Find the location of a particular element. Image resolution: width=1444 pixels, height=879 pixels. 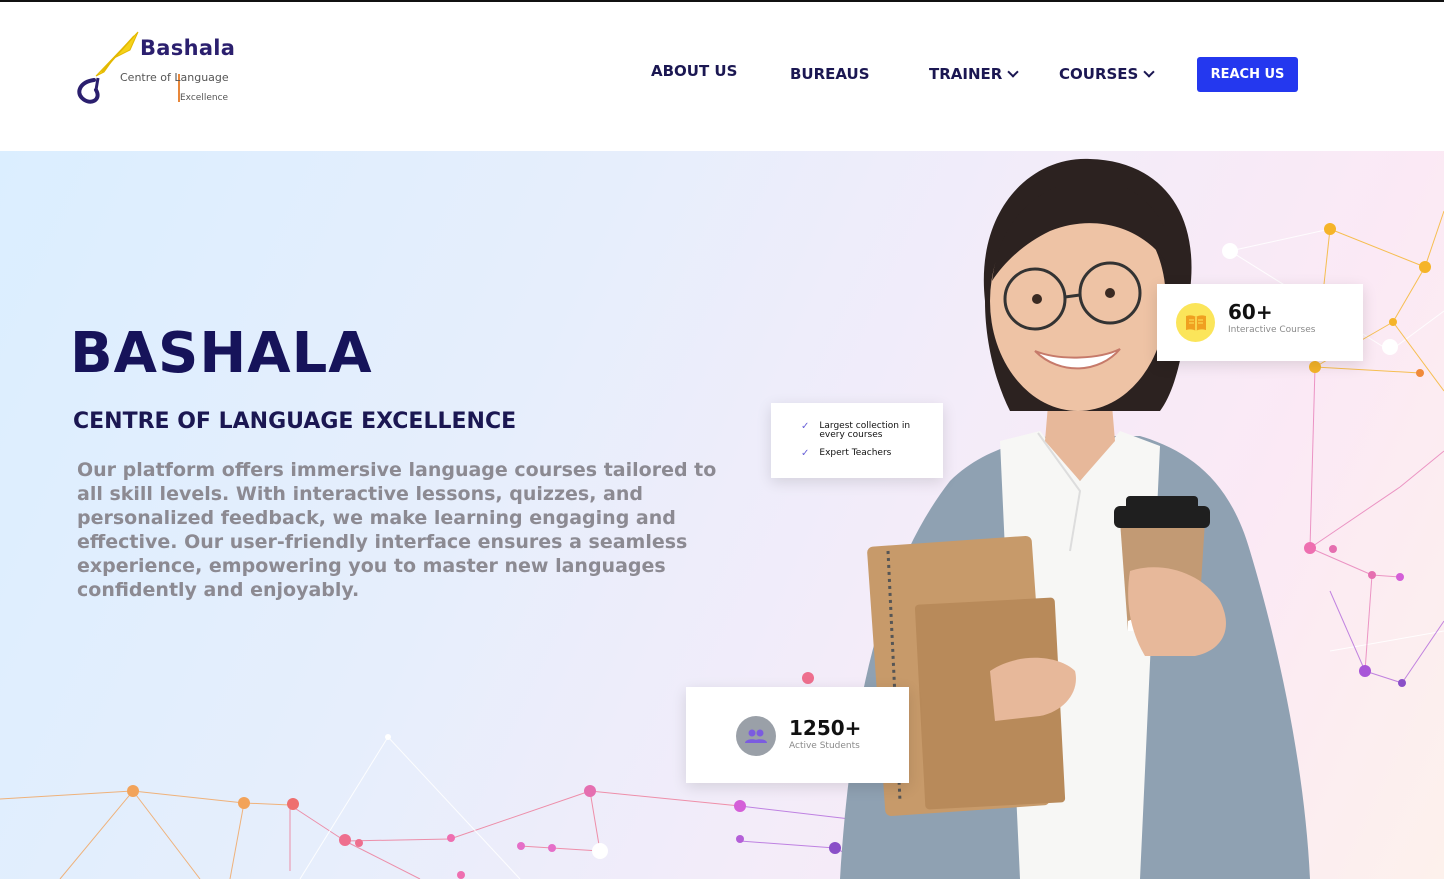

hero-title: BASHALA is located at coordinates (221, 353).